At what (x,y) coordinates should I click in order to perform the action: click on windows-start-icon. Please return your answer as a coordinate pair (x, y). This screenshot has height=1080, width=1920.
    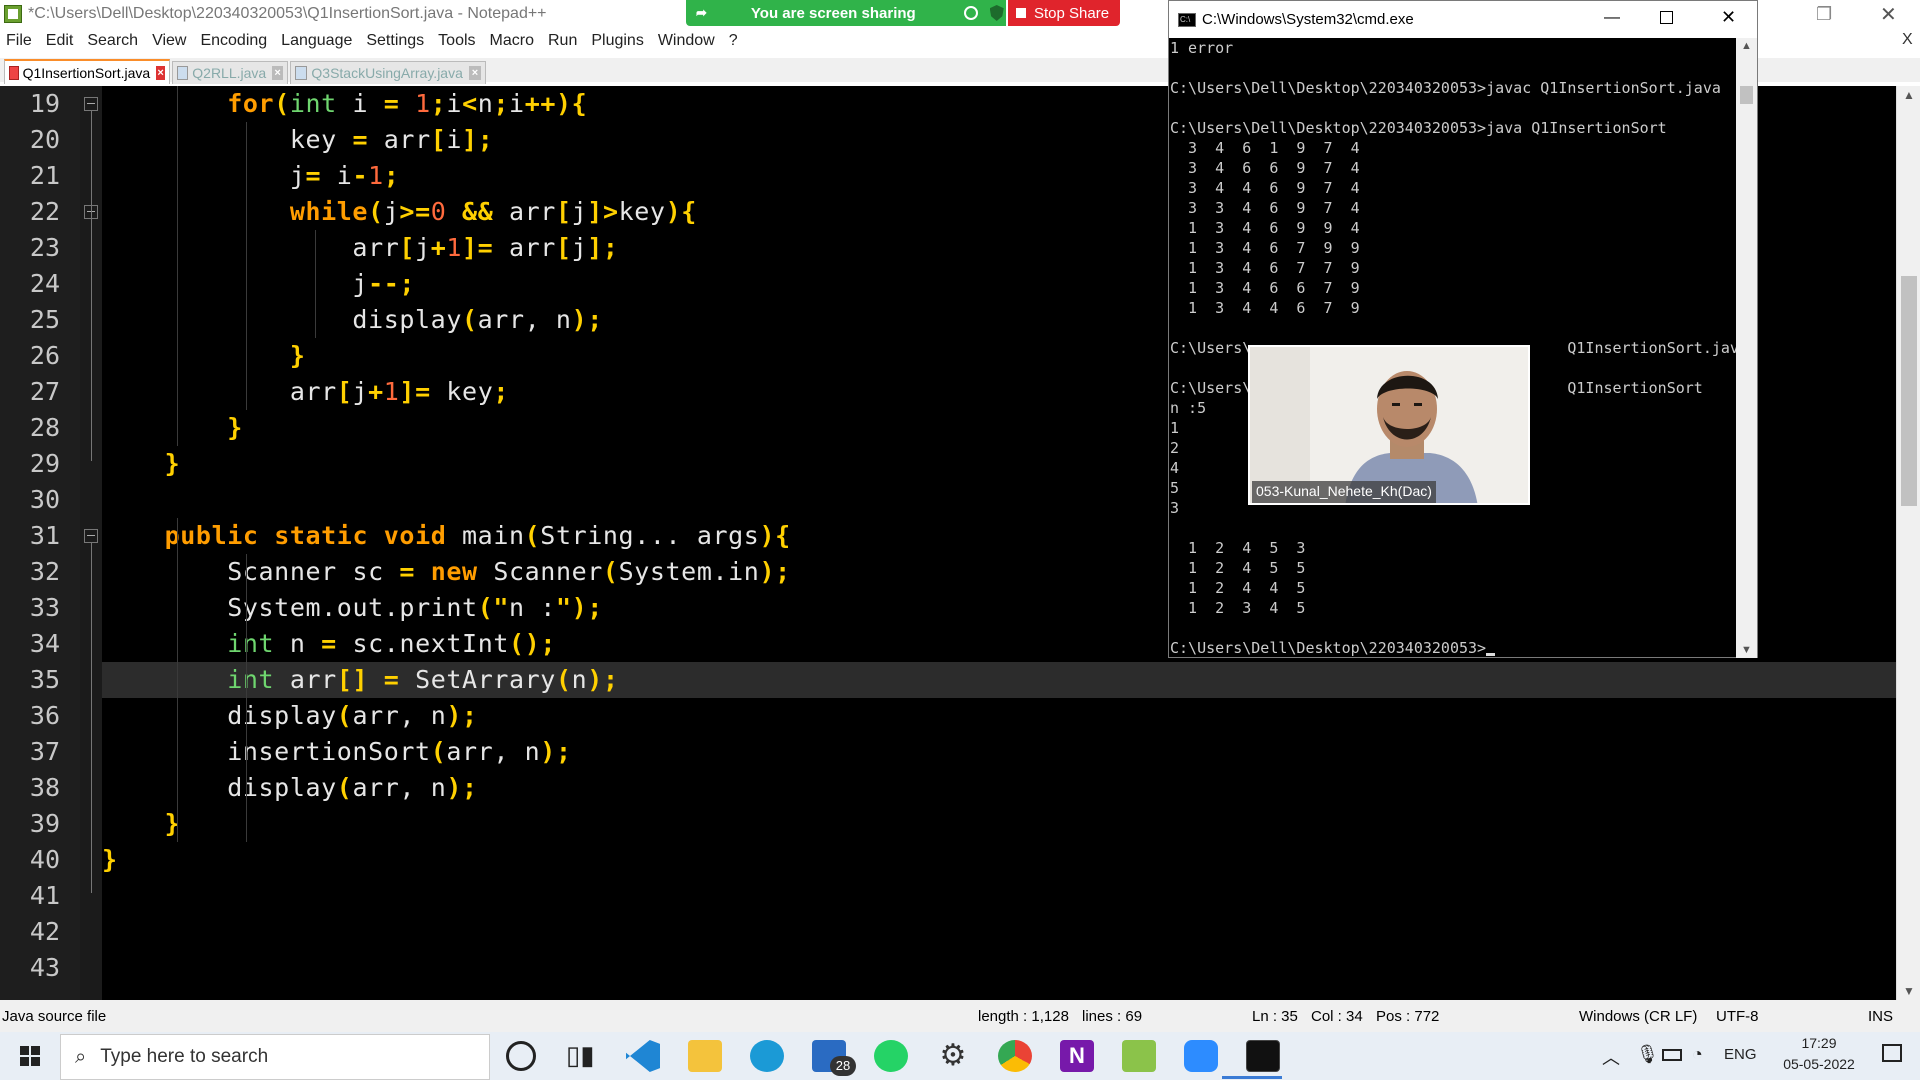
    Looking at the image, I should click on (30, 1056).